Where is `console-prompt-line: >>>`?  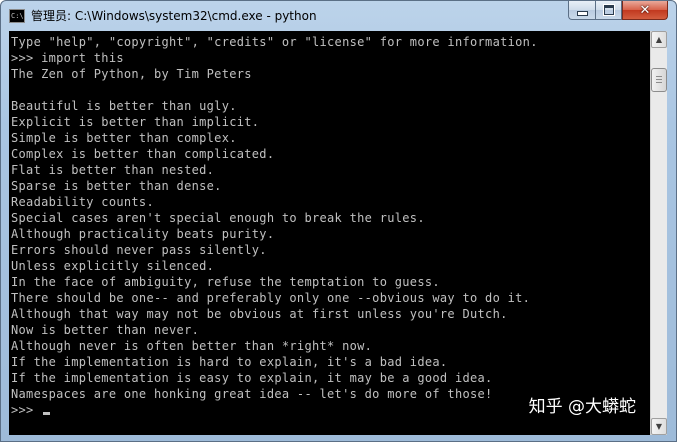 console-prompt-line: >>> is located at coordinates (274, 410).